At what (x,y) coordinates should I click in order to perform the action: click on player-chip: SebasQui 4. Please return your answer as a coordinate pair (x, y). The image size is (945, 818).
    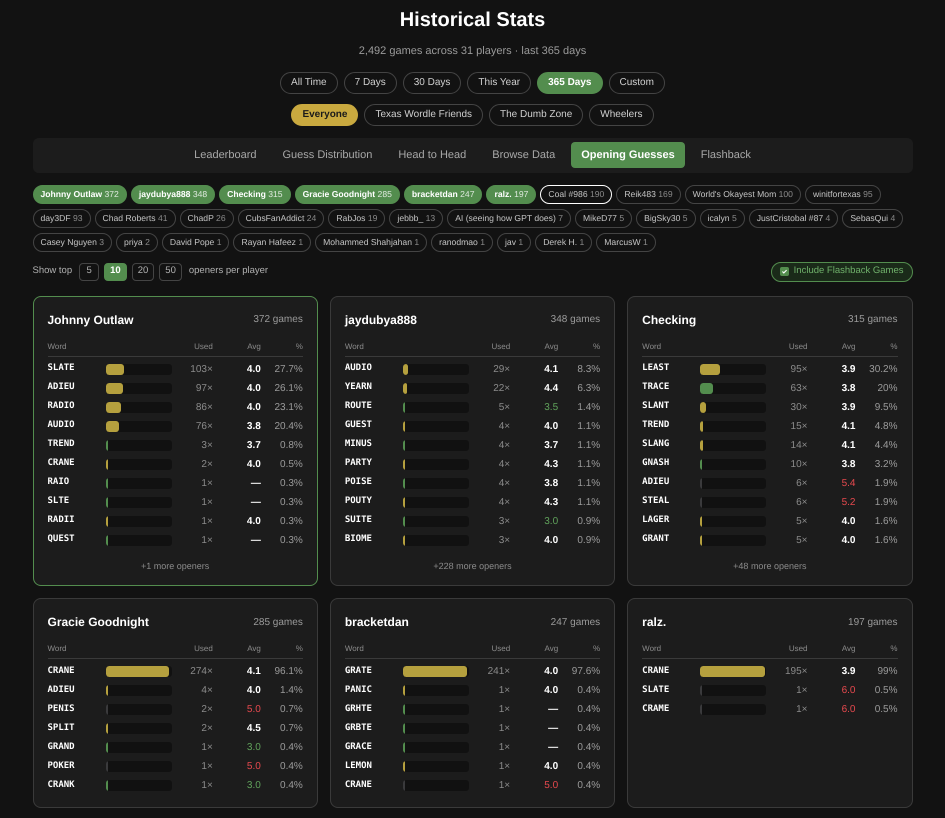
    Looking at the image, I should click on (873, 218).